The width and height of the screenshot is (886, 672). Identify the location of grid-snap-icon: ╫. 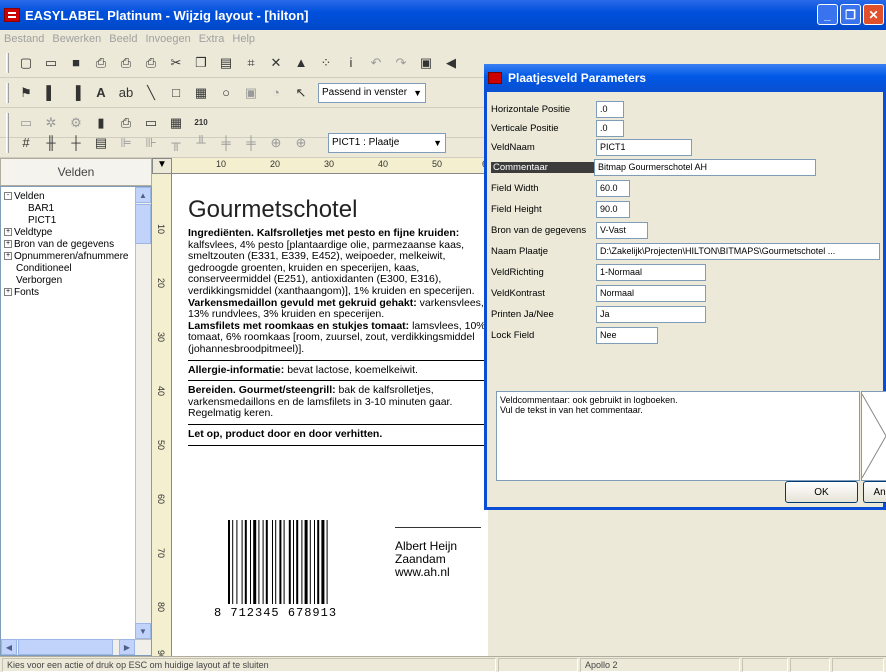
(51, 143).